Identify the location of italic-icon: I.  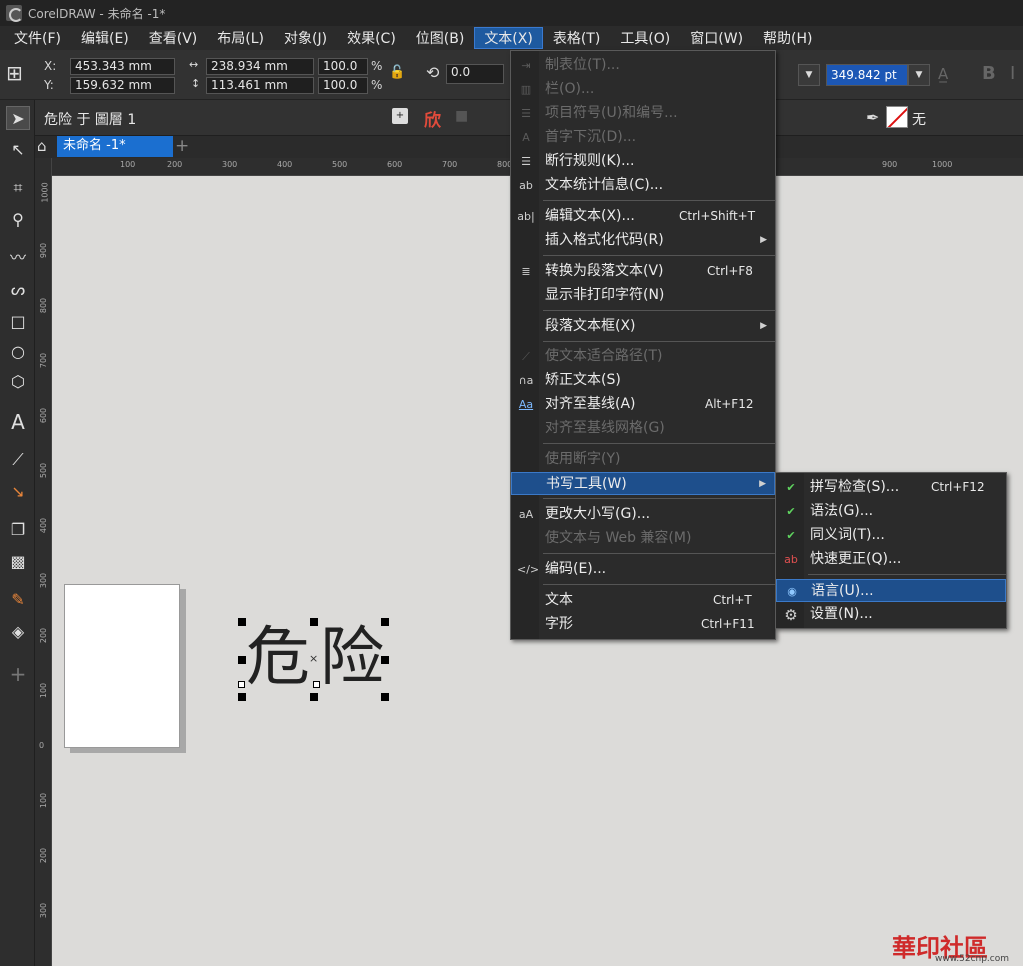
(1012, 73).